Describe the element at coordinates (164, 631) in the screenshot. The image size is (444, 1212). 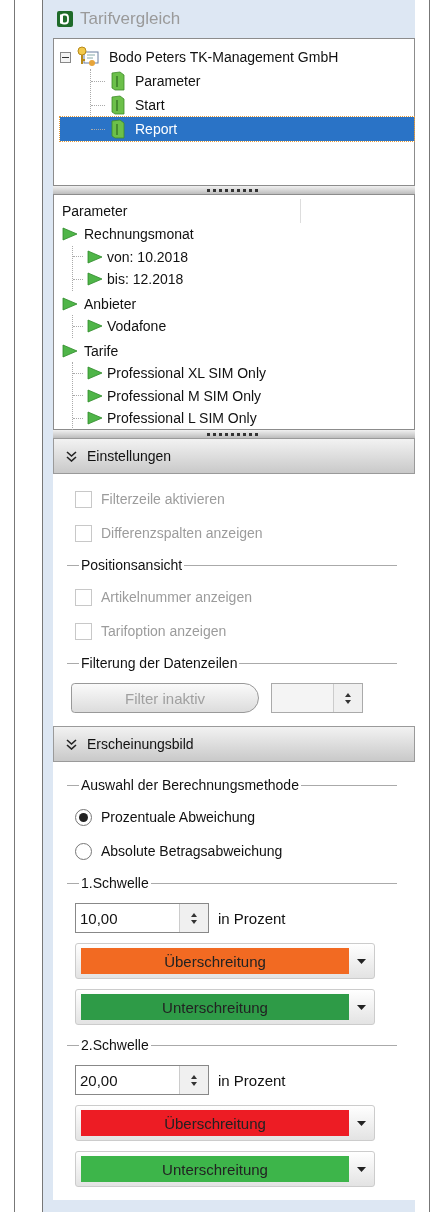
I see `checkbox-label: Tarifoption anzeigen` at that location.